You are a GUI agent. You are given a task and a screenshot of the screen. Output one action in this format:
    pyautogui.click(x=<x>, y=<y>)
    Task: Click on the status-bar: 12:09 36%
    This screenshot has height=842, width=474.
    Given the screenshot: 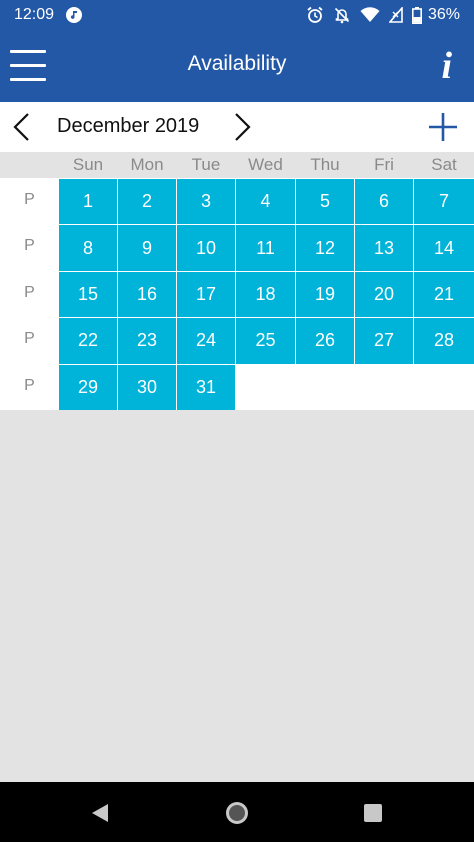 What is the action you would take?
    pyautogui.click(x=237, y=15)
    